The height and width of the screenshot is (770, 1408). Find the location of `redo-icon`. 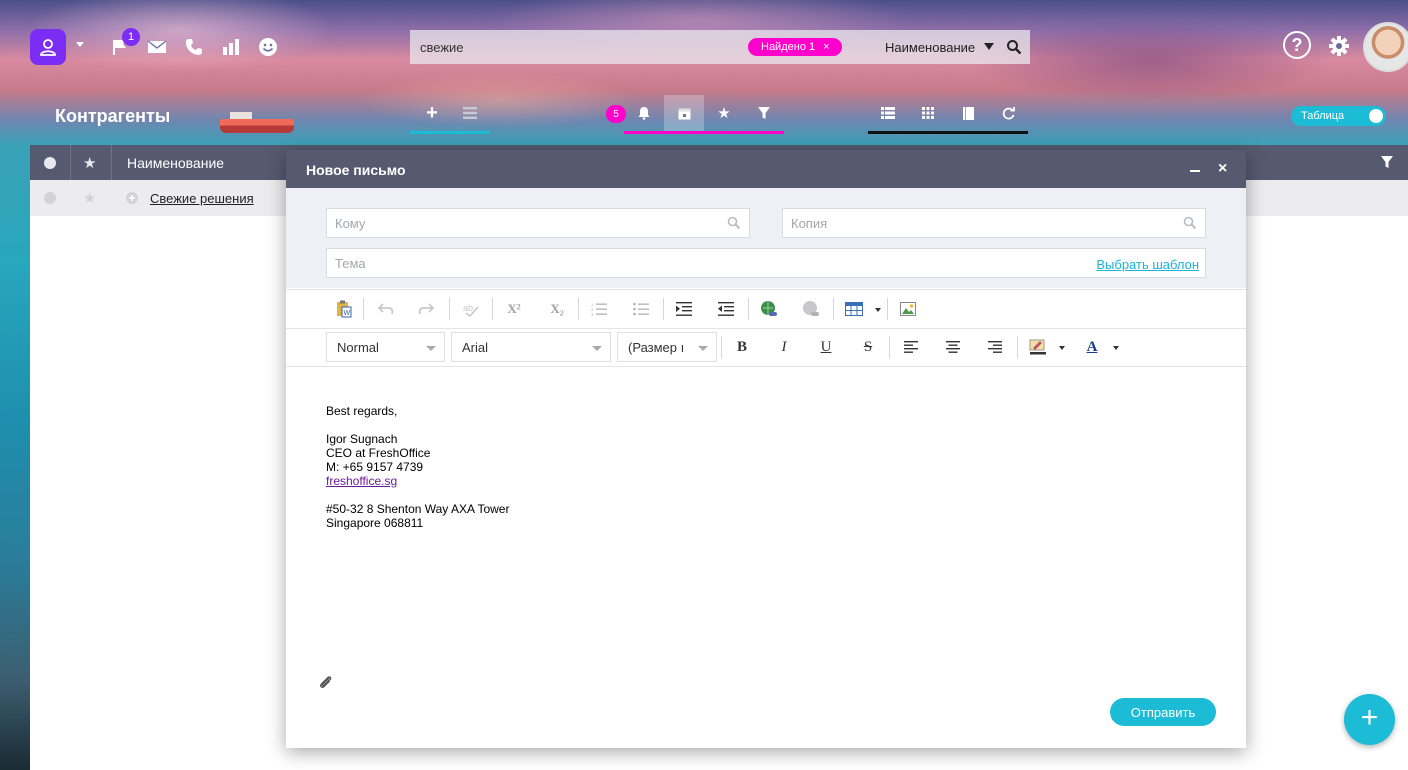

redo-icon is located at coordinates (426, 309).